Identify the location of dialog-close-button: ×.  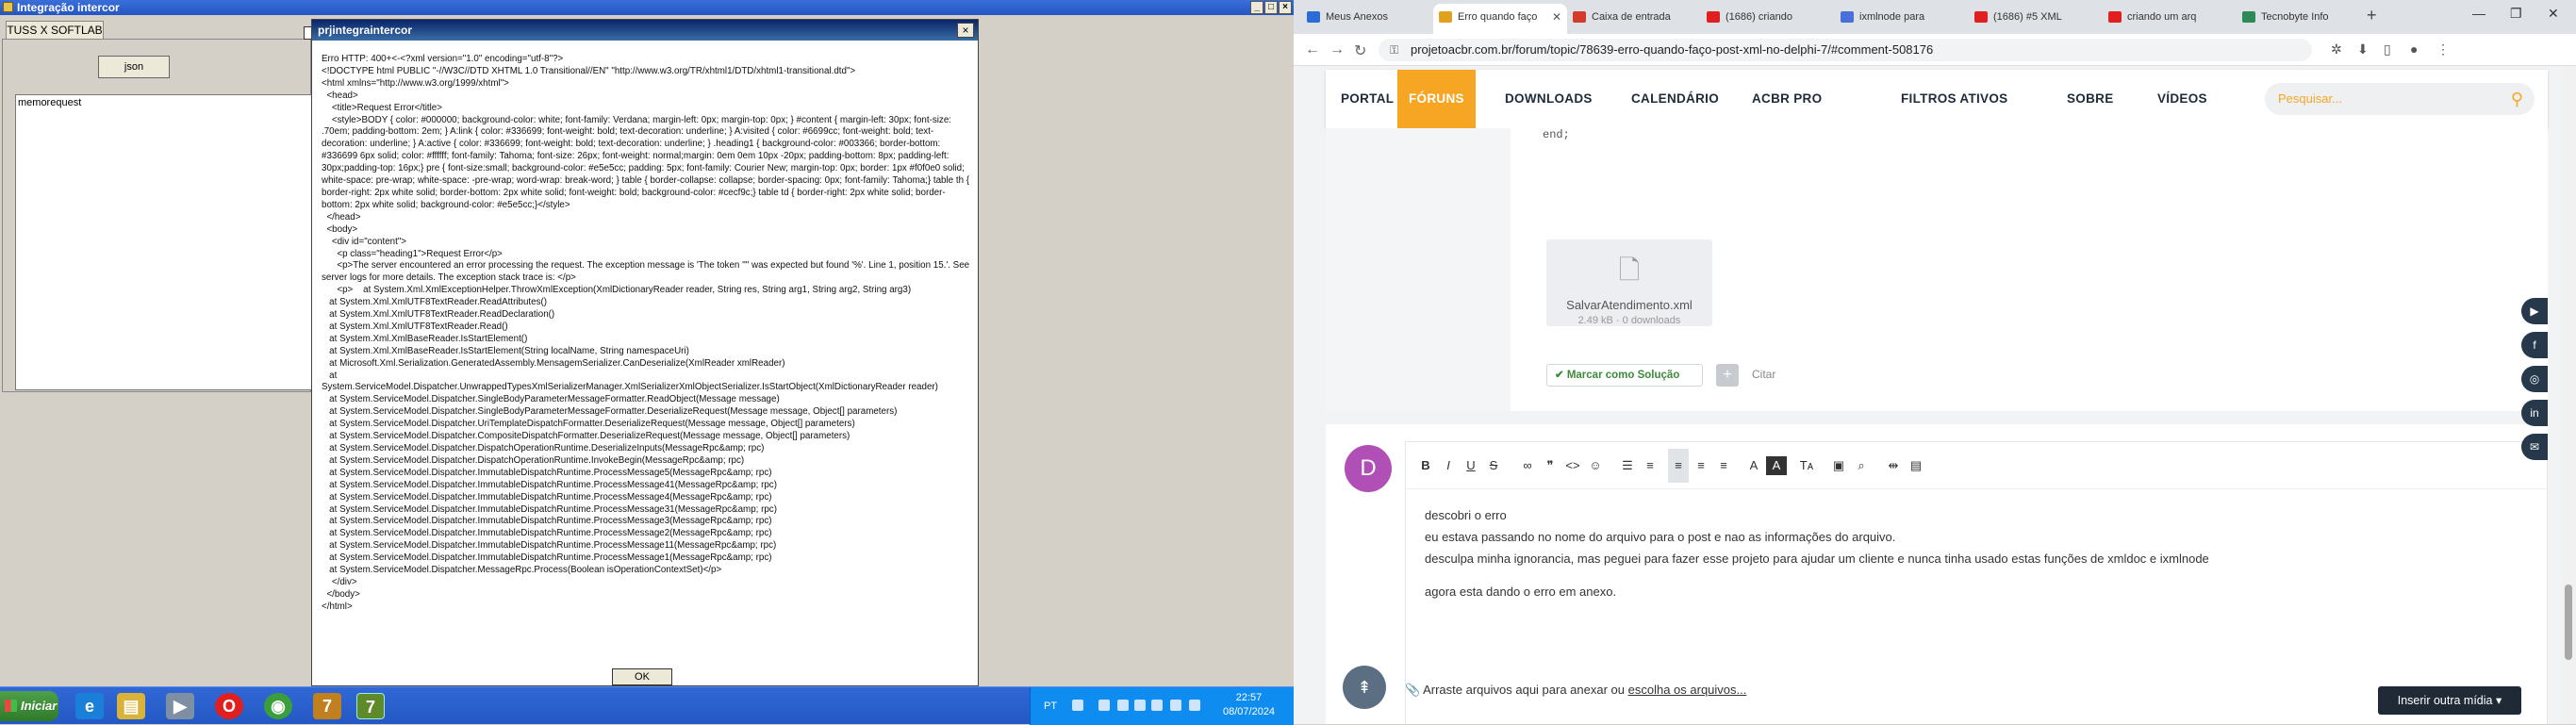
(965, 30).